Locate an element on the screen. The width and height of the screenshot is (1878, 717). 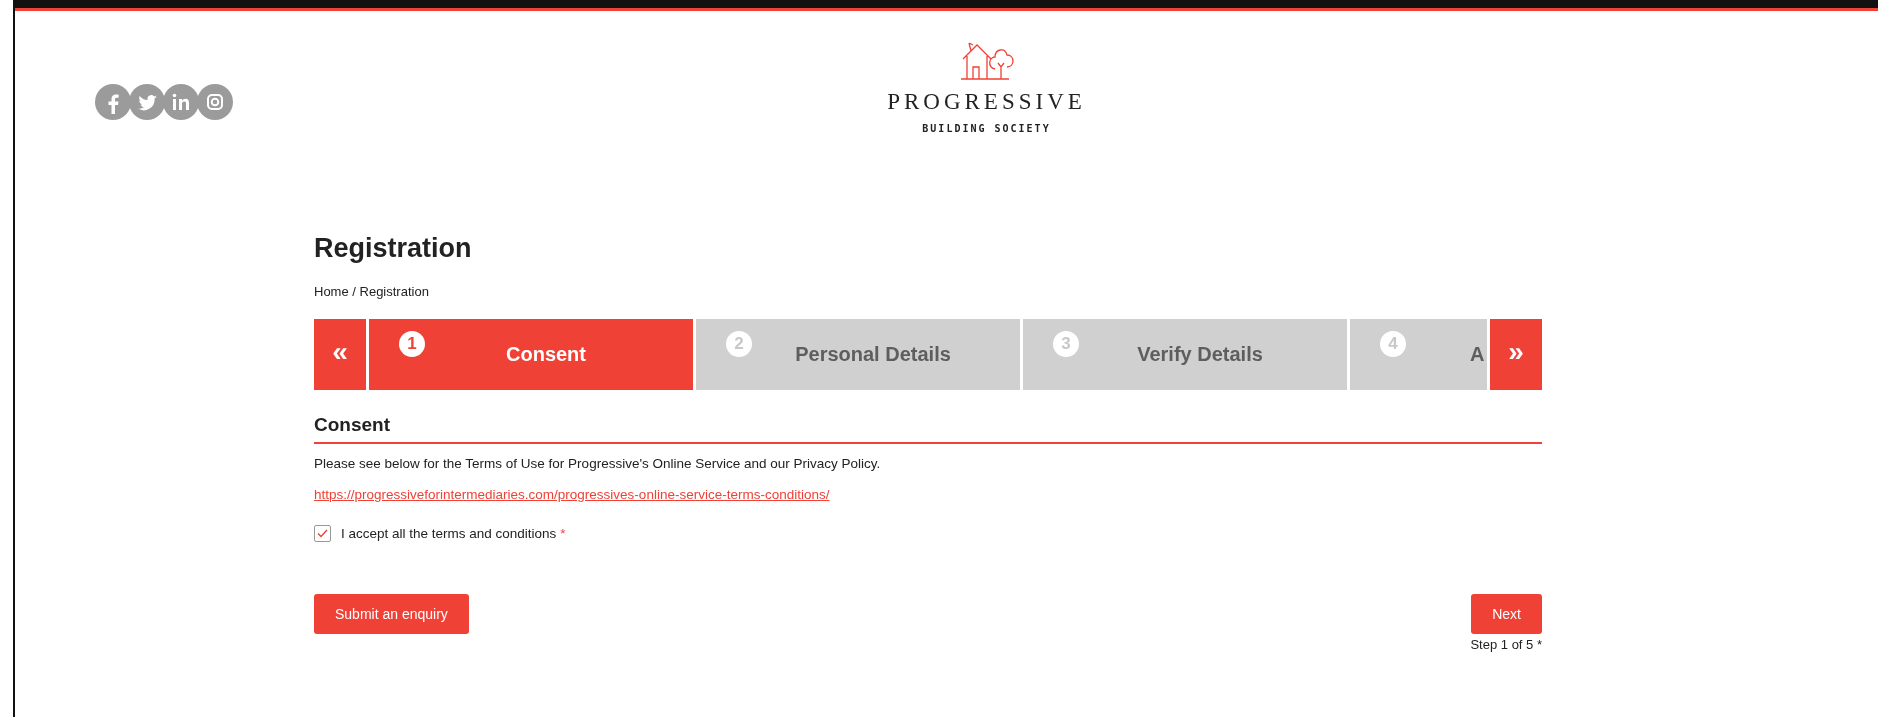
section-title: Consent is located at coordinates (928, 429).